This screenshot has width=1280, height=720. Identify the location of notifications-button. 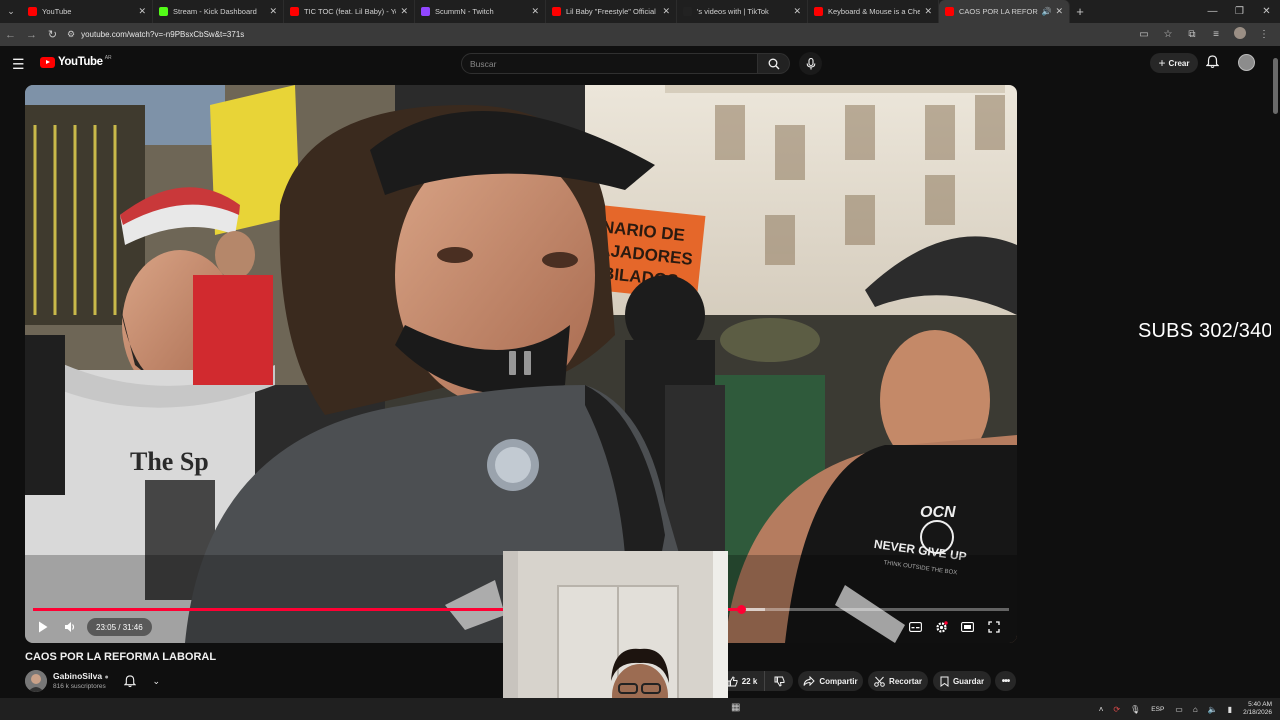
(1212, 64).